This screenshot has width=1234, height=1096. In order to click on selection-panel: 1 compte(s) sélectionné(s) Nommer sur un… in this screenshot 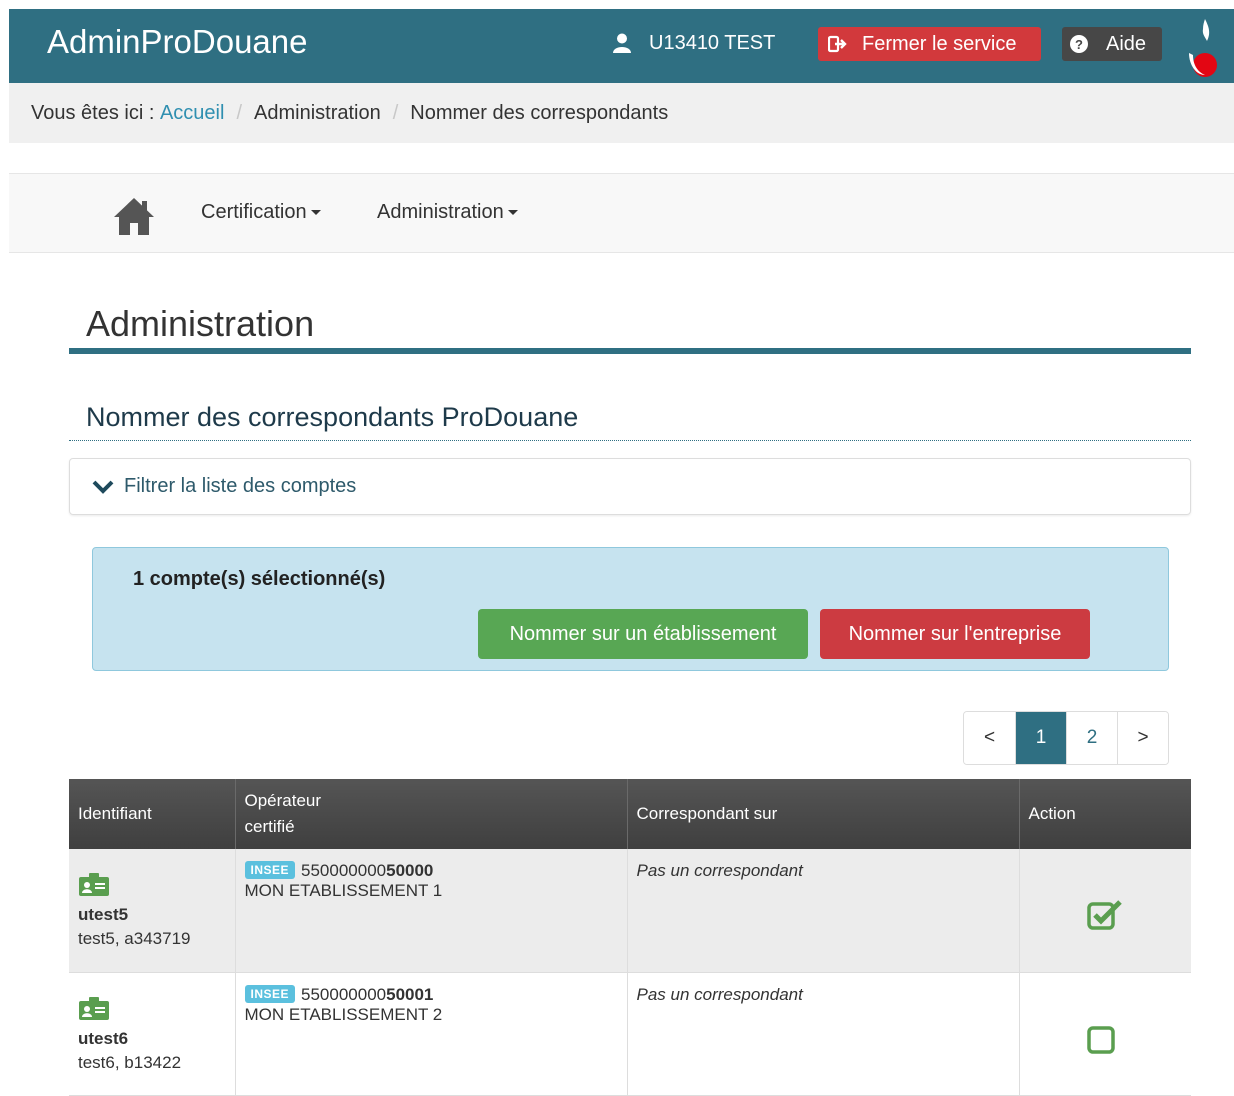, I will do `click(630, 609)`.